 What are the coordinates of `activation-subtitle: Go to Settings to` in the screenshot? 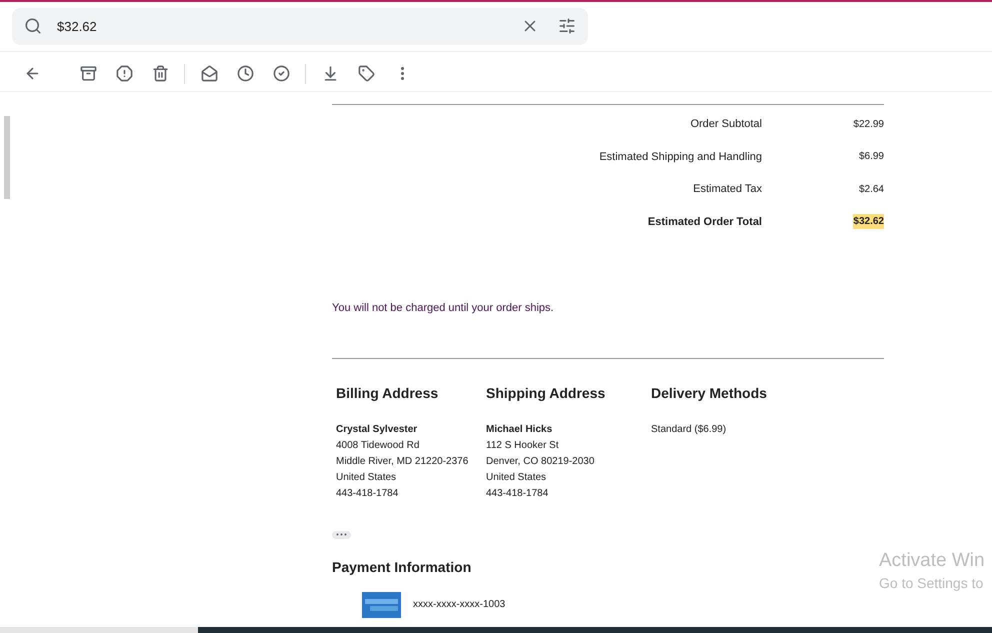 It's located at (931, 583).